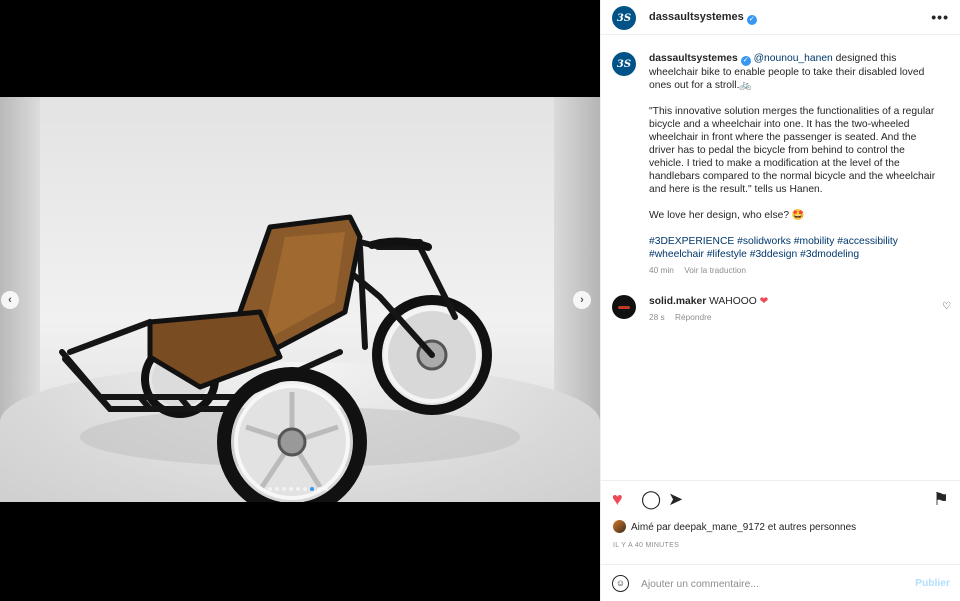  I want to click on comment-meta: 28 s Répondre, so click(795, 317).